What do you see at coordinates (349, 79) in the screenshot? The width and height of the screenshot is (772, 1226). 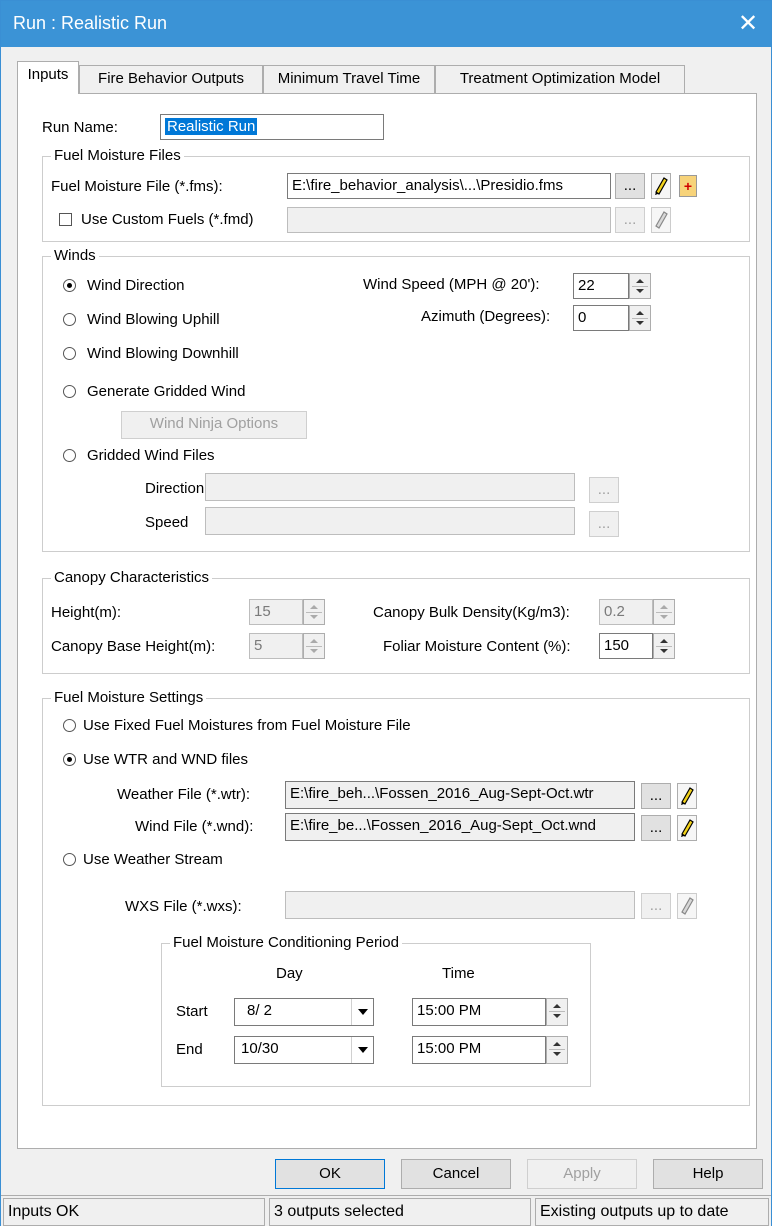 I see `tab-minimum-travel-time: Minimum Travel Time` at bounding box center [349, 79].